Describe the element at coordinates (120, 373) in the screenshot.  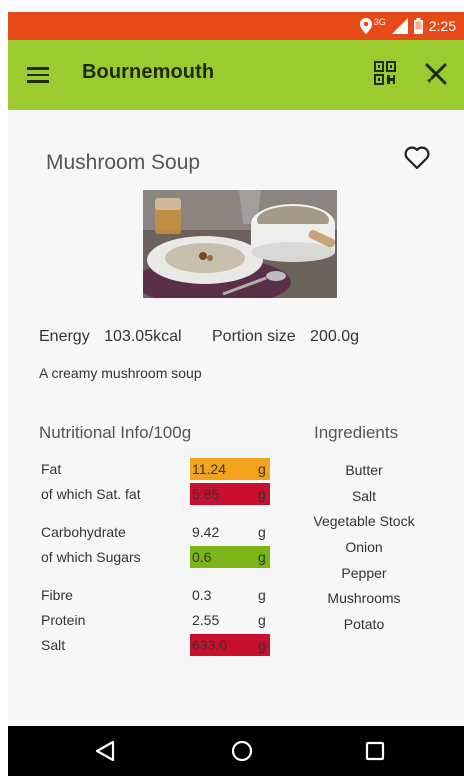
I see `recipe-description: A creamy mushroom soup` at that location.